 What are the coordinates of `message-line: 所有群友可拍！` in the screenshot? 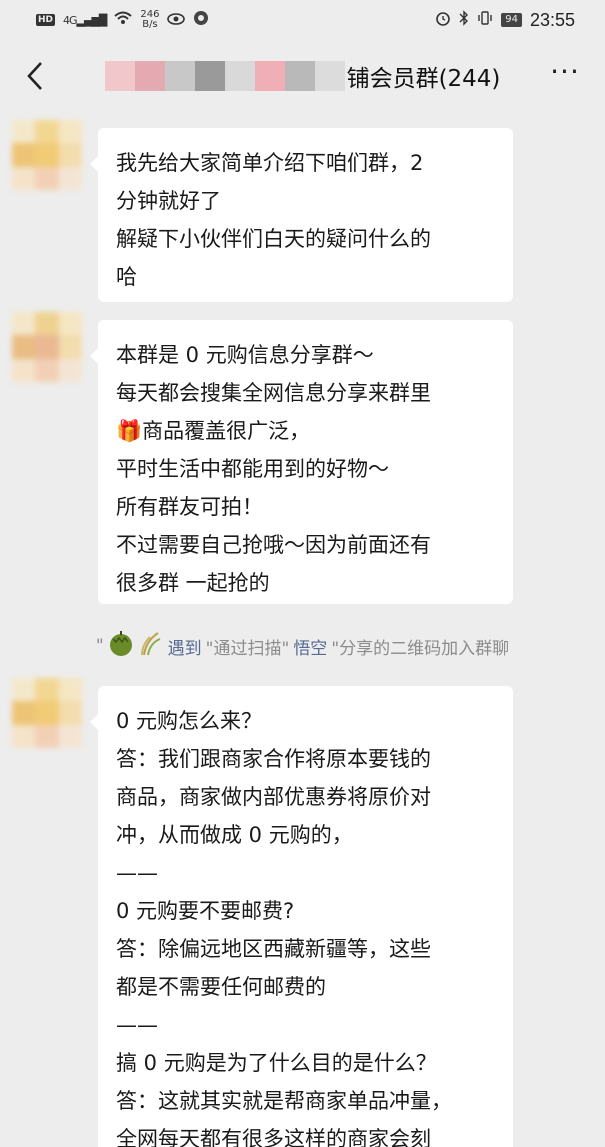 It's located at (189, 507).